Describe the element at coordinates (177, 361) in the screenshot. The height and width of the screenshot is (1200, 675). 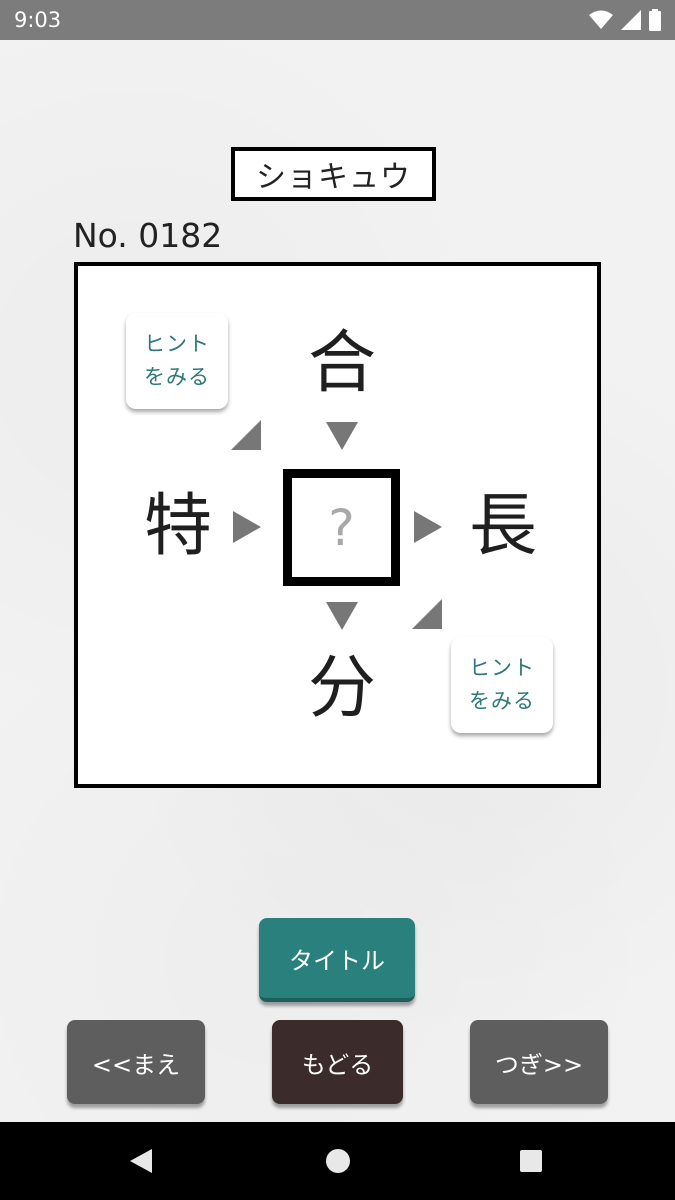
I see `hint-button-top-left: ヒント をみる` at that location.